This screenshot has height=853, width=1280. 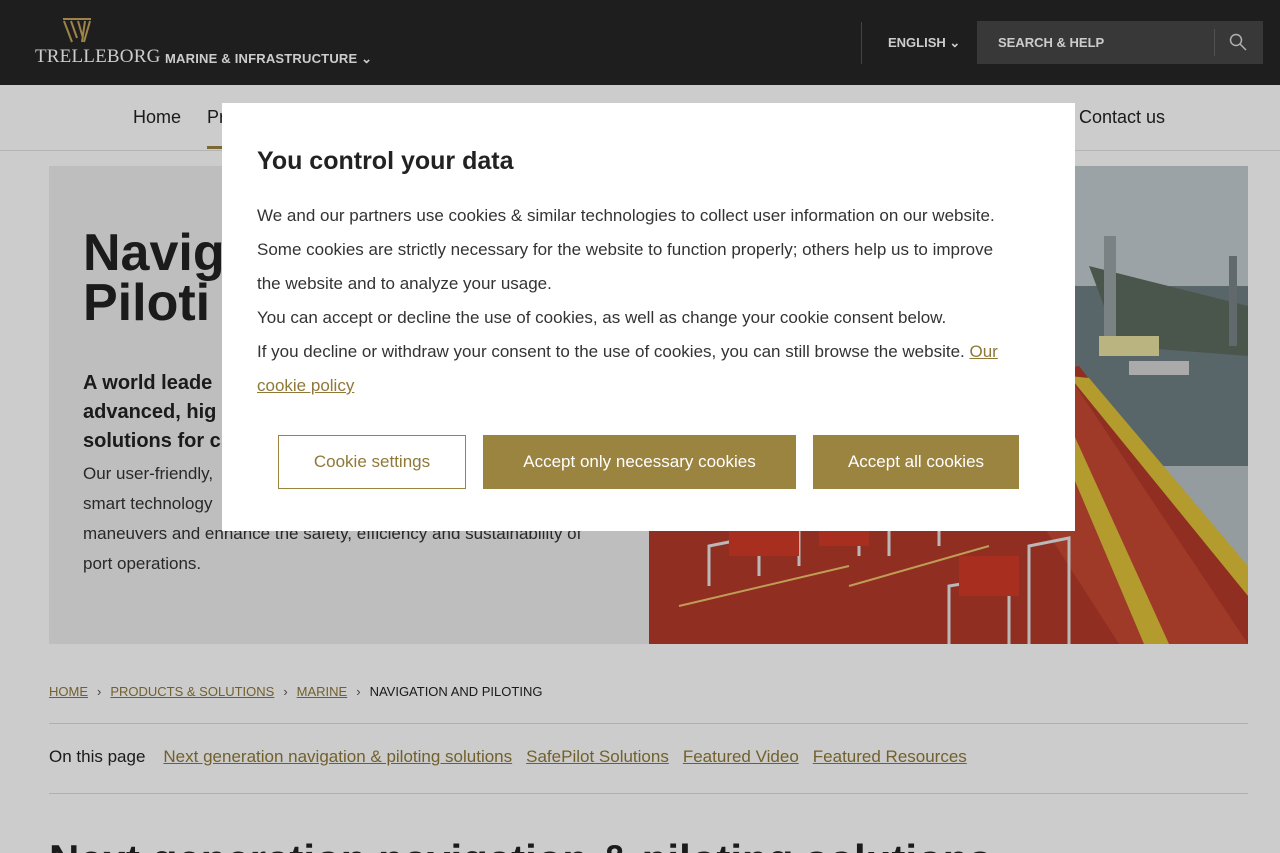 I want to click on cookie-settings-button: Cookie settings, so click(x=372, y=462).